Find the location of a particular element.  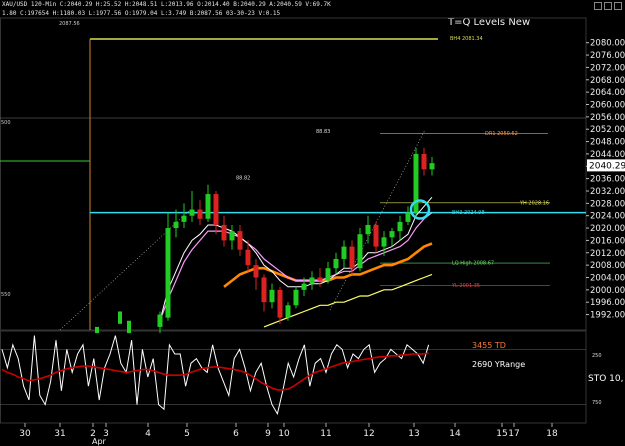

annotation-label: 88.83 is located at coordinates (323, 132).